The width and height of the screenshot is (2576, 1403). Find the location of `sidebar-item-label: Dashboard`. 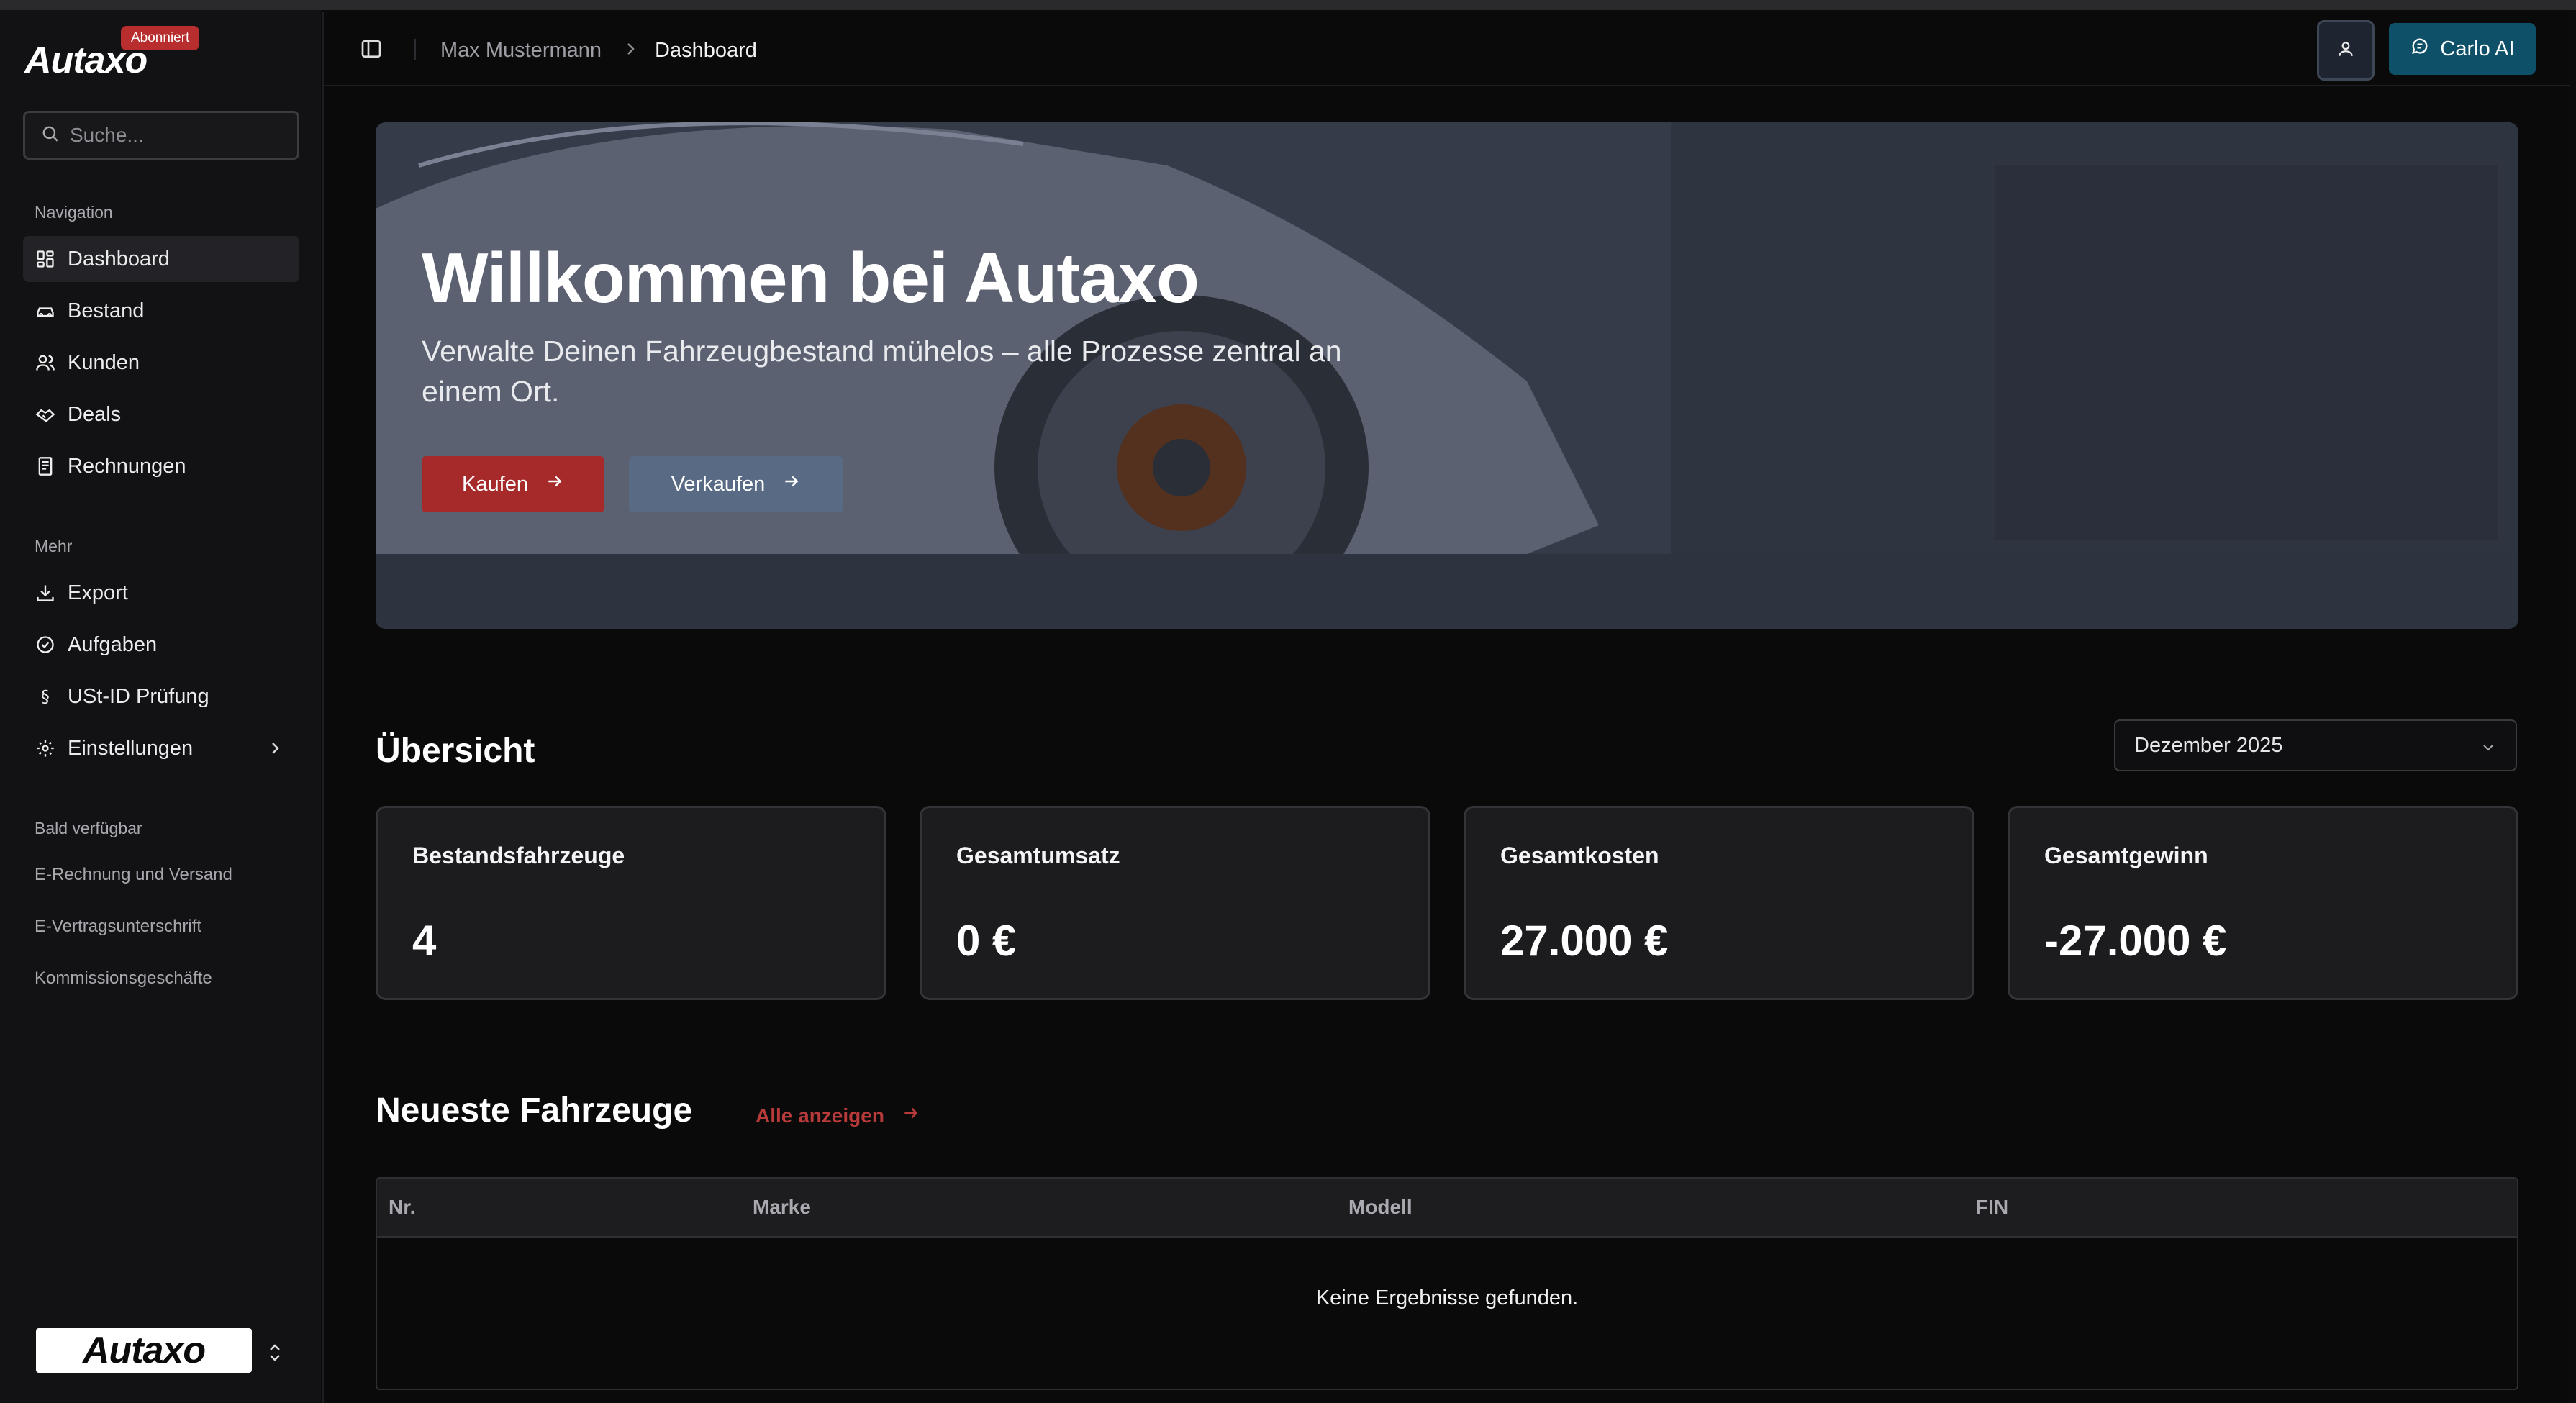

sidebar-item-label: Dashboard is located at coordinates (119, 259).